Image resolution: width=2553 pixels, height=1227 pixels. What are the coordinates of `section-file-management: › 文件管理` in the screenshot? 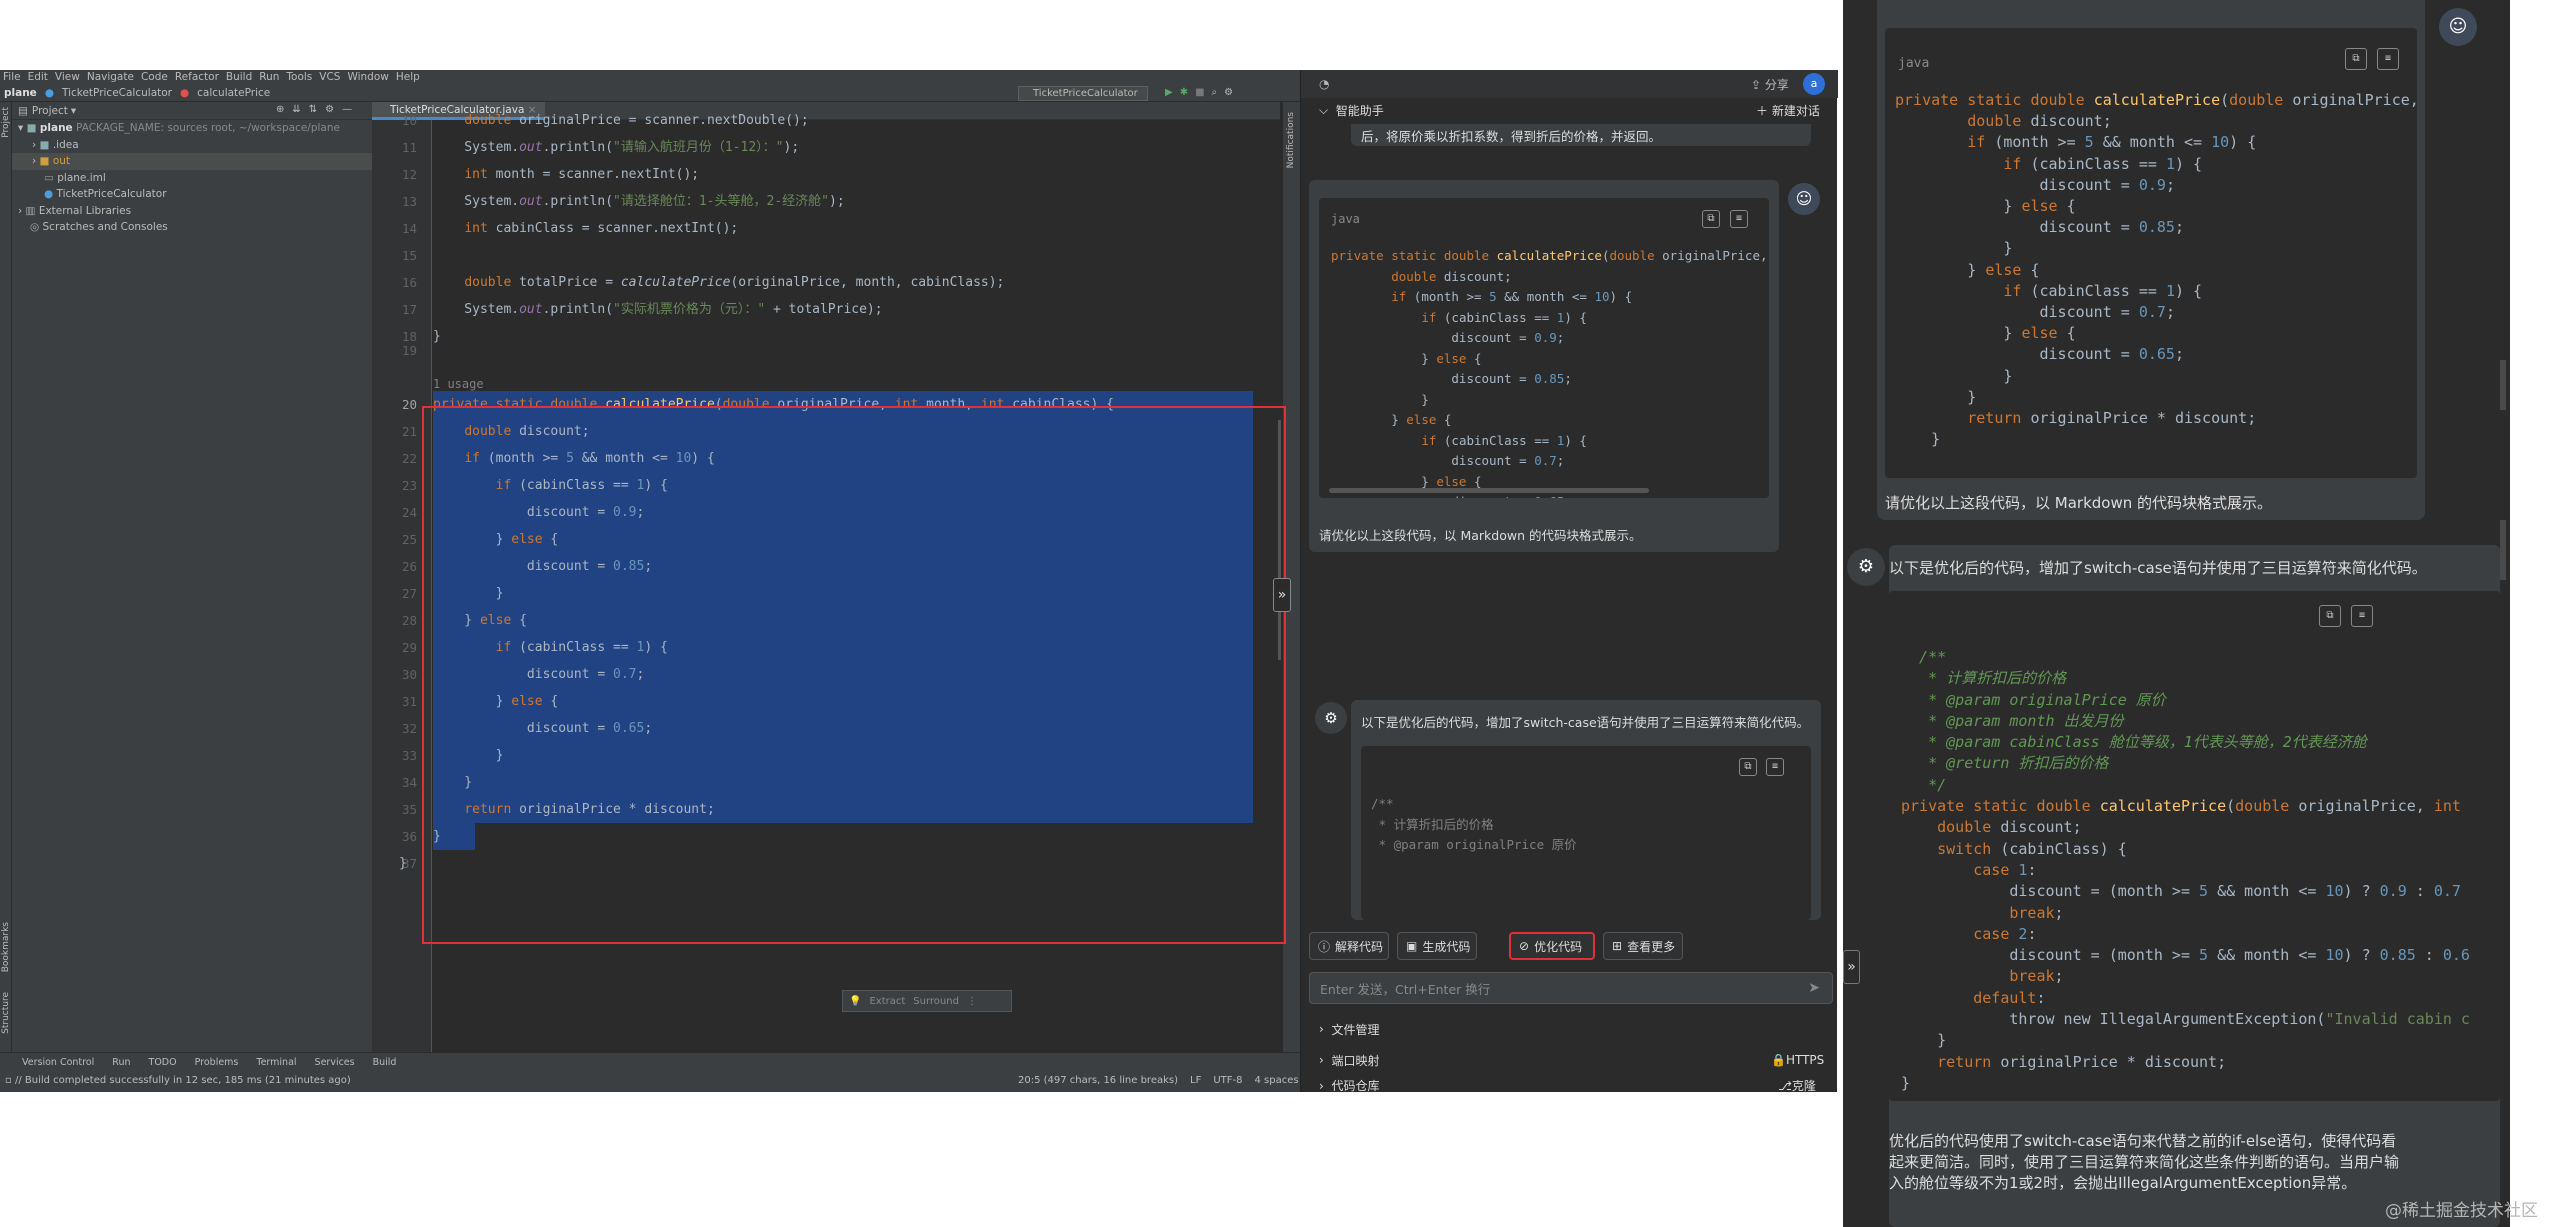 It's located at (1569, 1029).